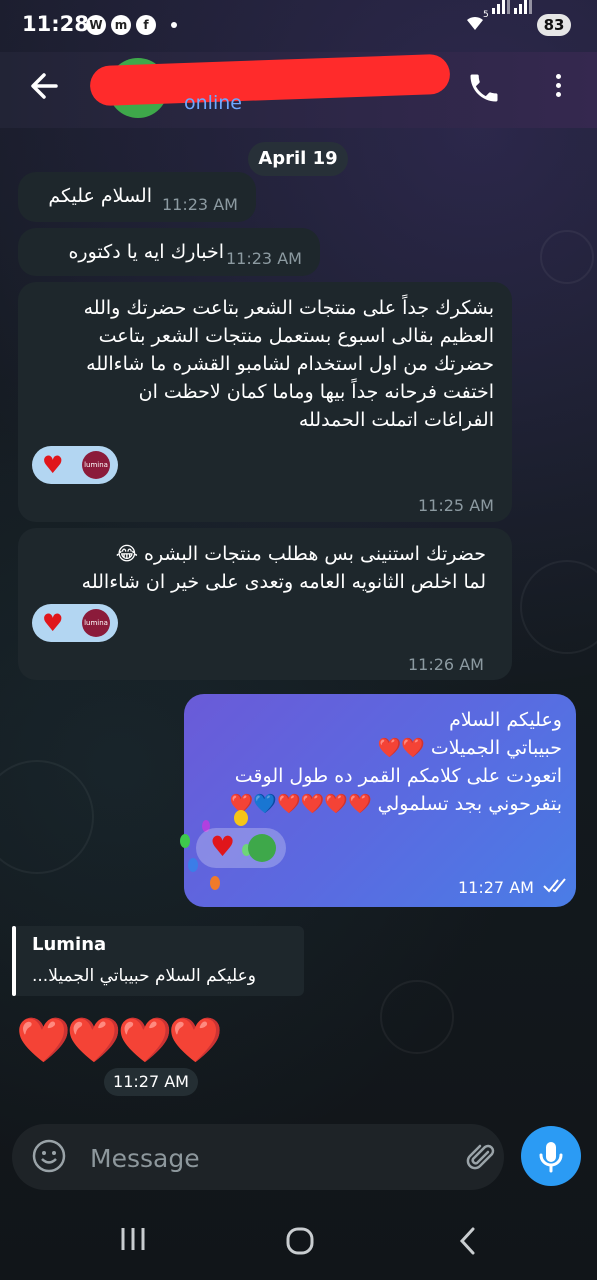  What do you see at coordinates (558, 90) in the screenshot?
I see `more-options-icon` at bounding box center [558, 90].